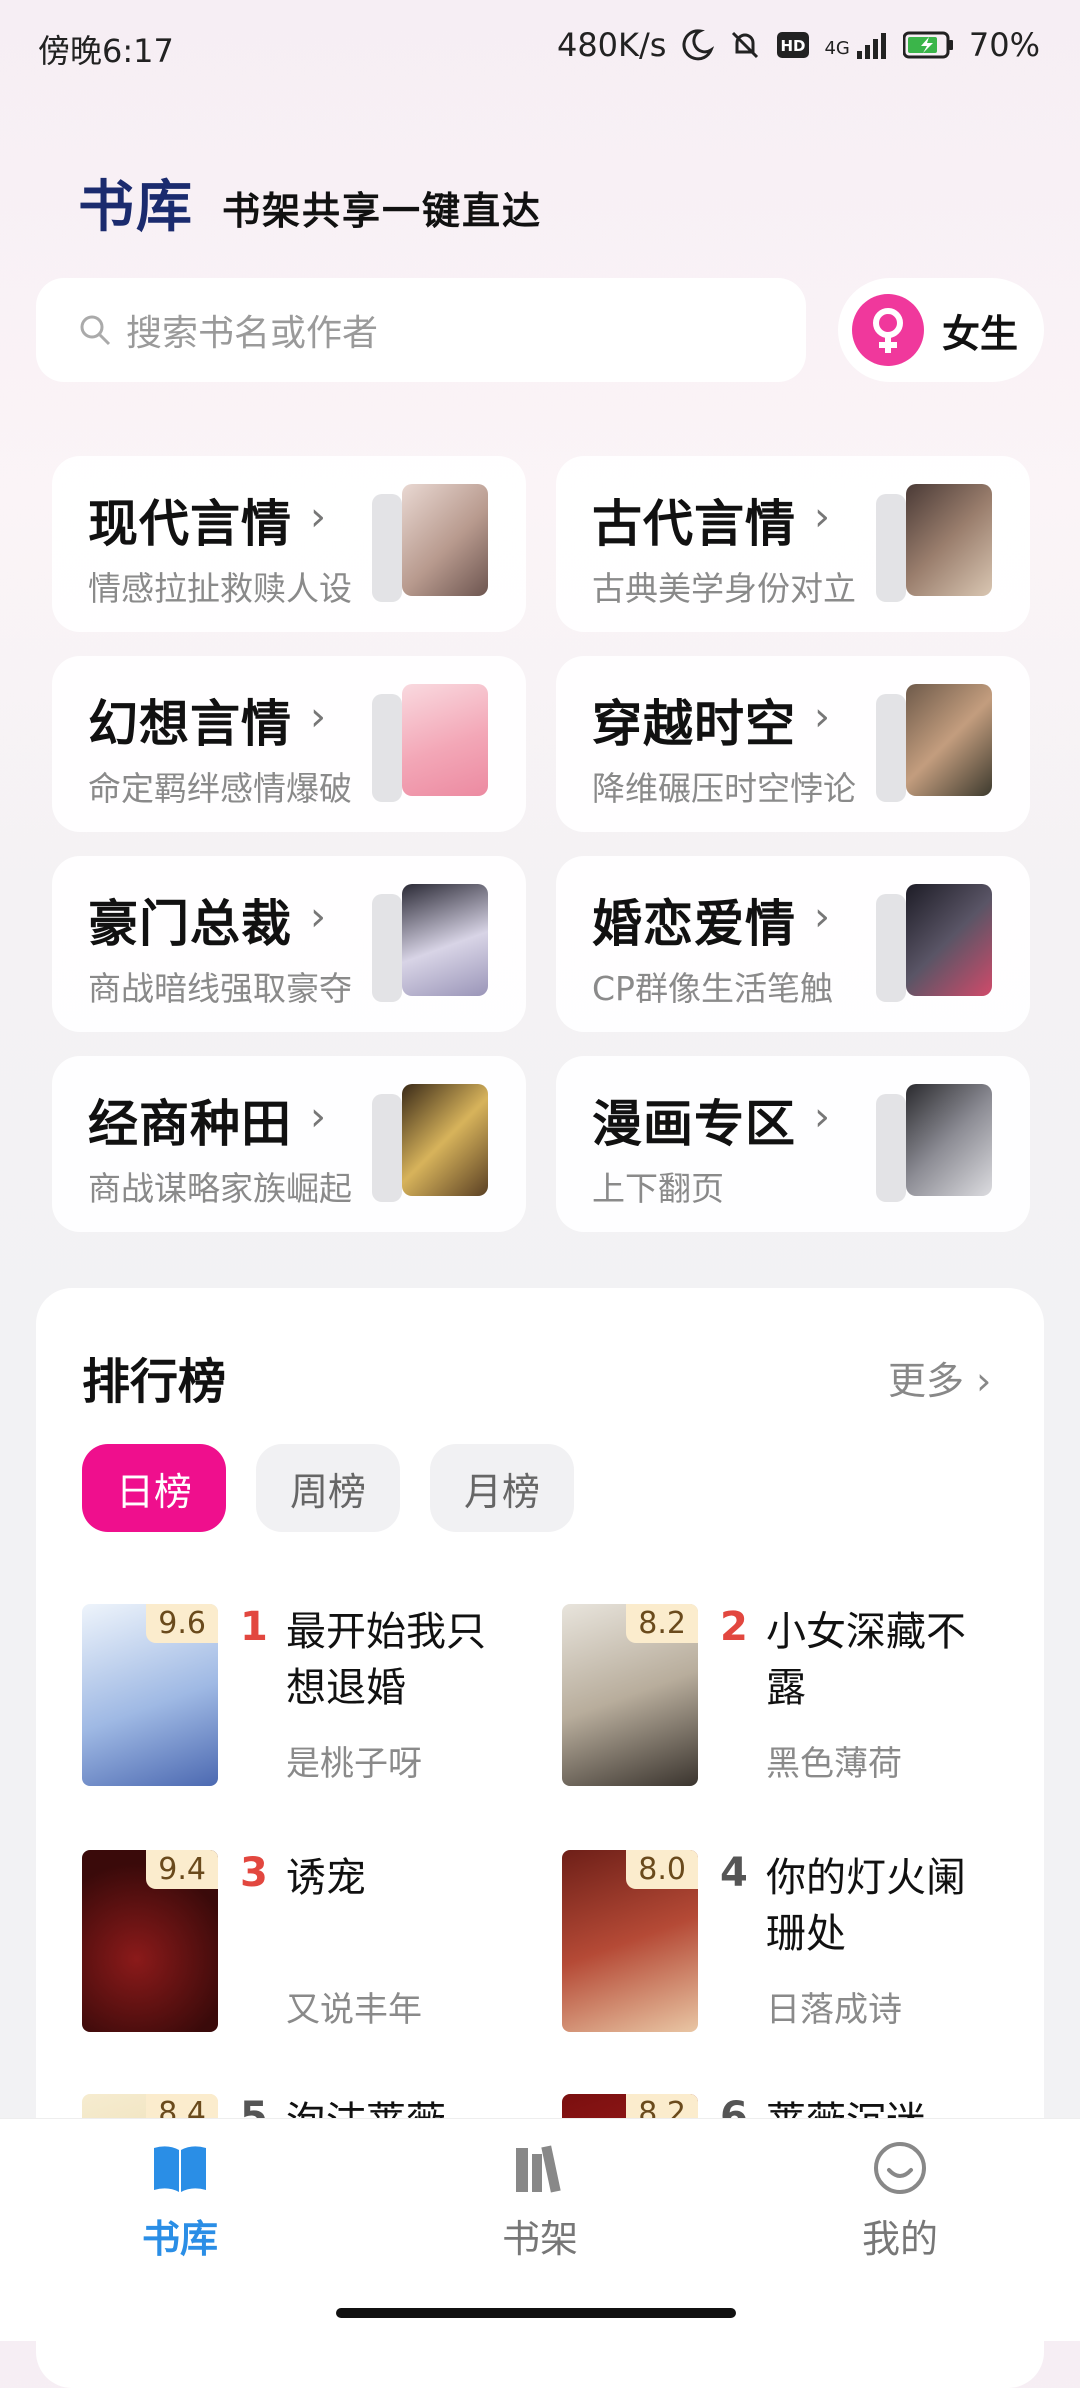 The image size is (1080, 2388). What do you see at coordinates (712, 988) in the screenshot?
I see `category-desc: CP群像生活笔触` at bounding box center [712, 988].